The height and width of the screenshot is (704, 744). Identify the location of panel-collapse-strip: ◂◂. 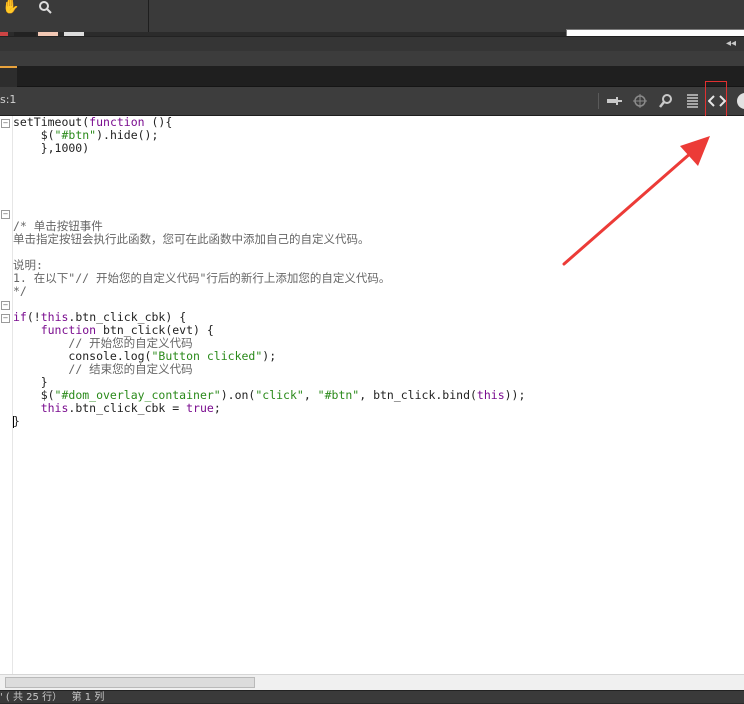
(372, 44).